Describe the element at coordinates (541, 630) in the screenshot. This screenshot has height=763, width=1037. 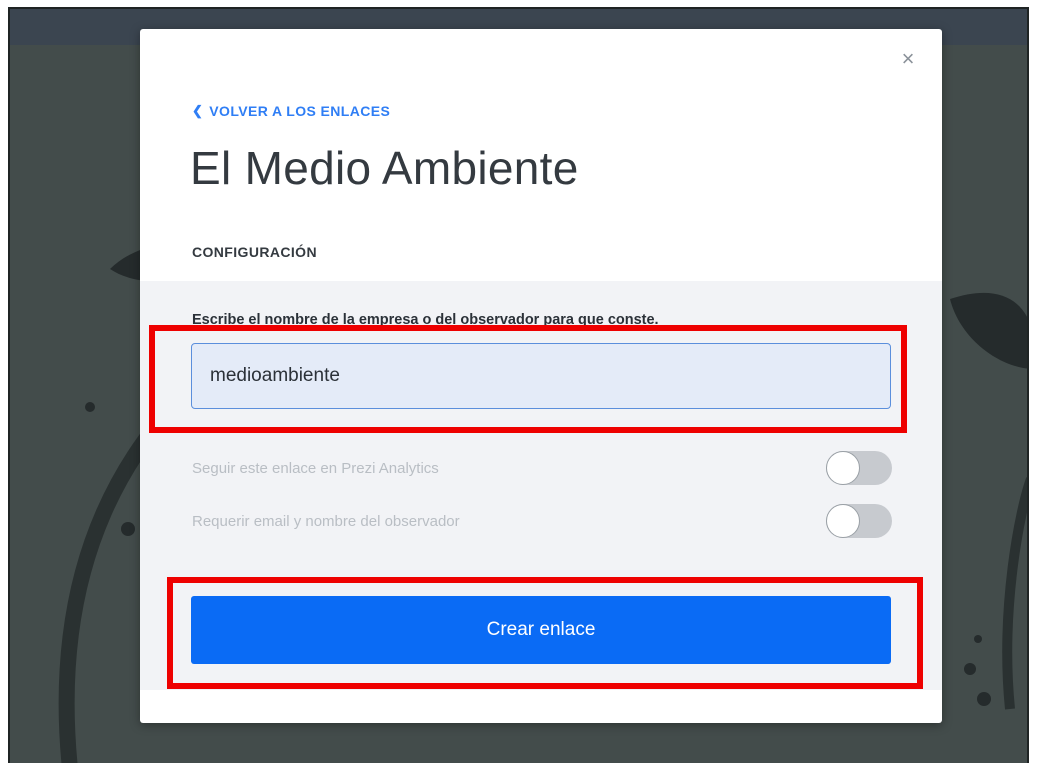
I see `create-link-button: Crear enlace` at that location.